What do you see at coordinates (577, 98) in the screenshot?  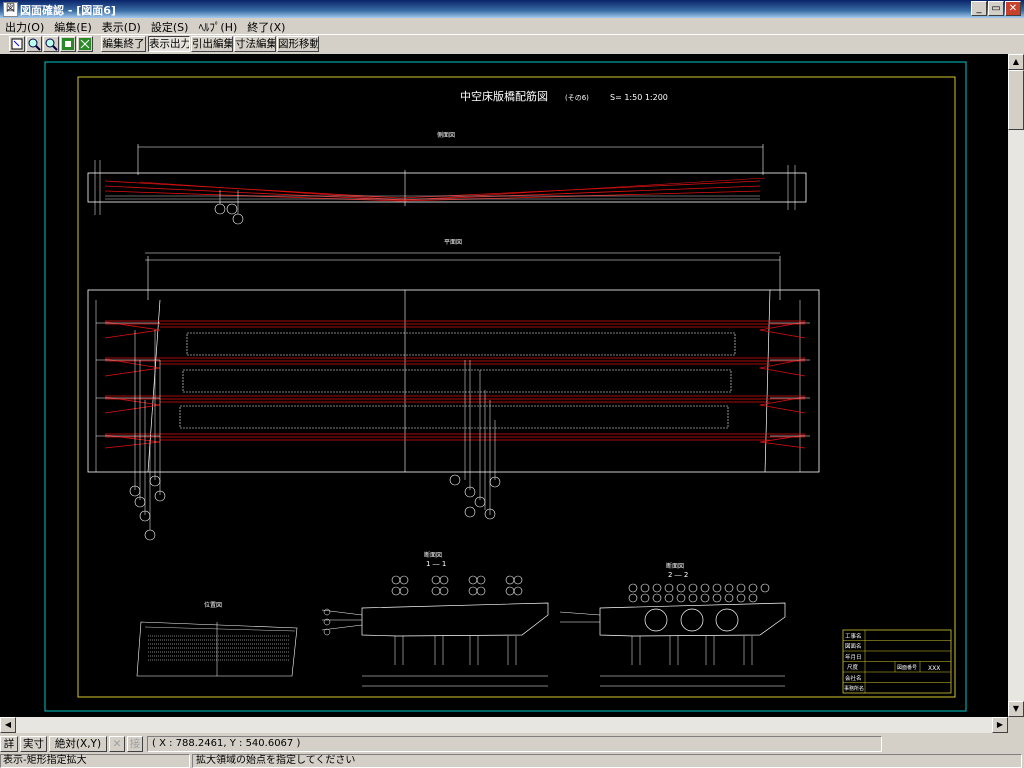 I see `drawing-subtitle: (その6)` at bounding box center [577, 98].